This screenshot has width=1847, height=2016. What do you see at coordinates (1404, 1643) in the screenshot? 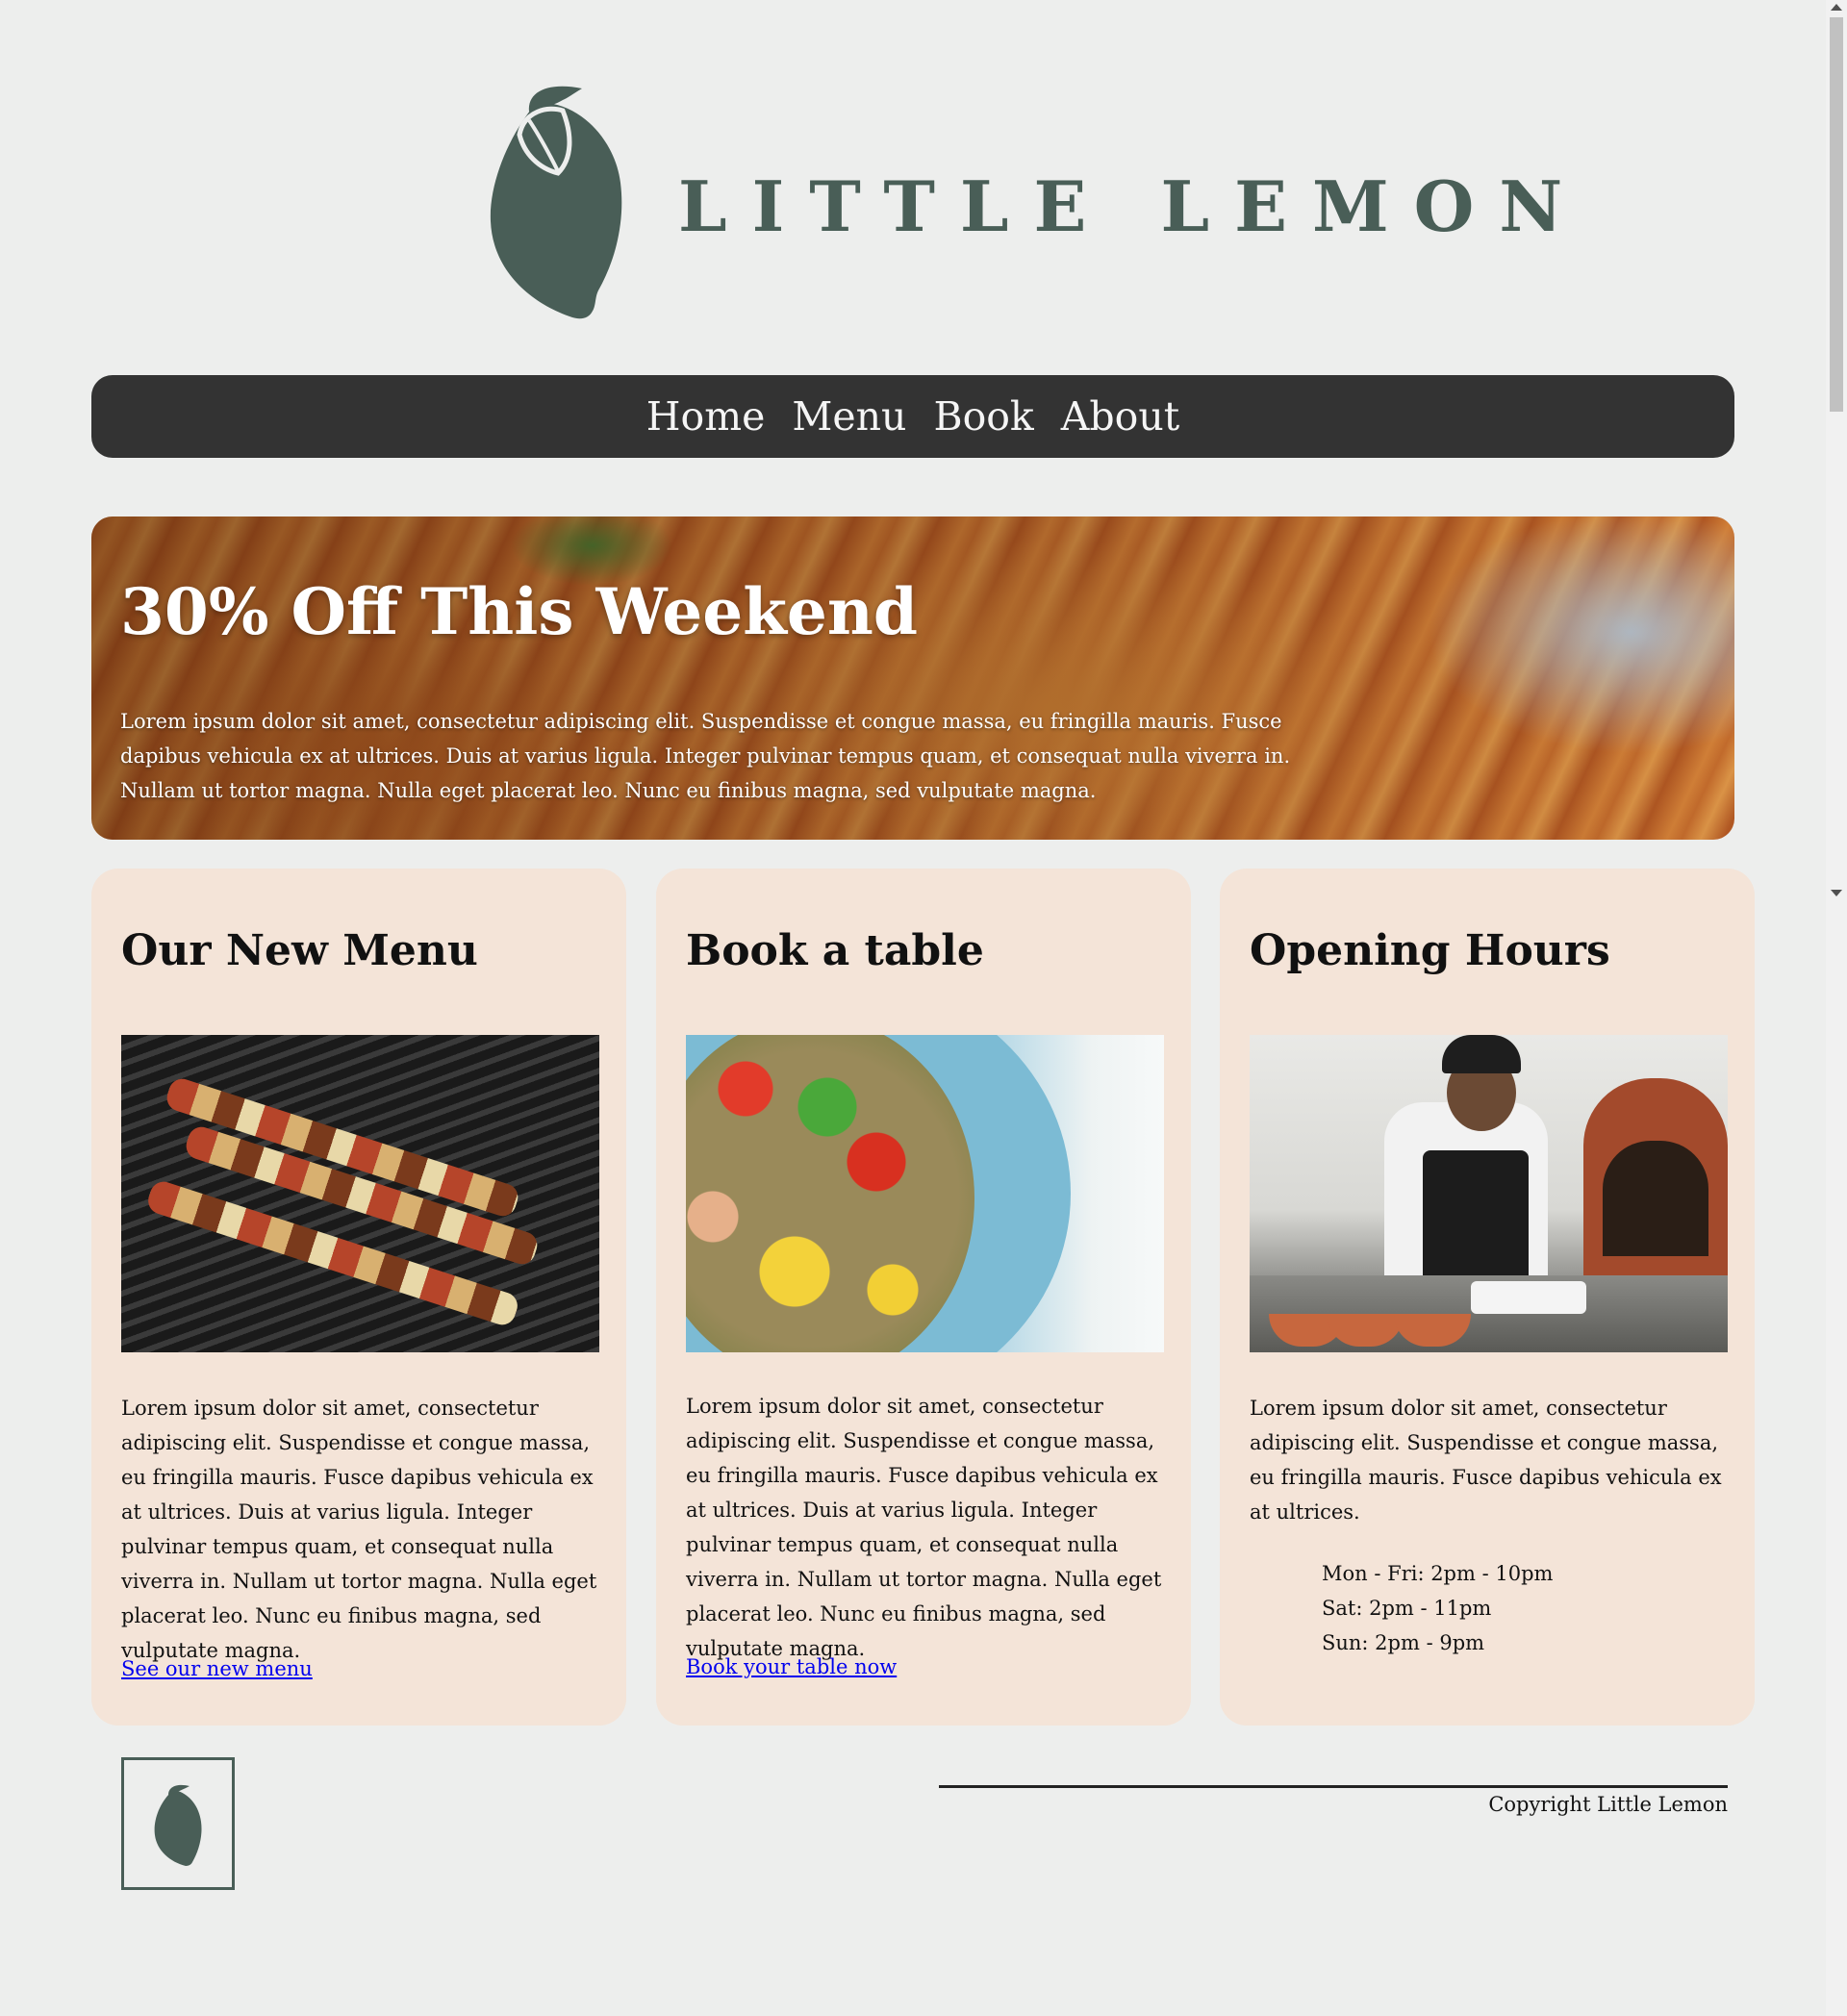
I see `hours-sunday: Sun: 2pm - 9pm` at bounding box center [1404, 1643].